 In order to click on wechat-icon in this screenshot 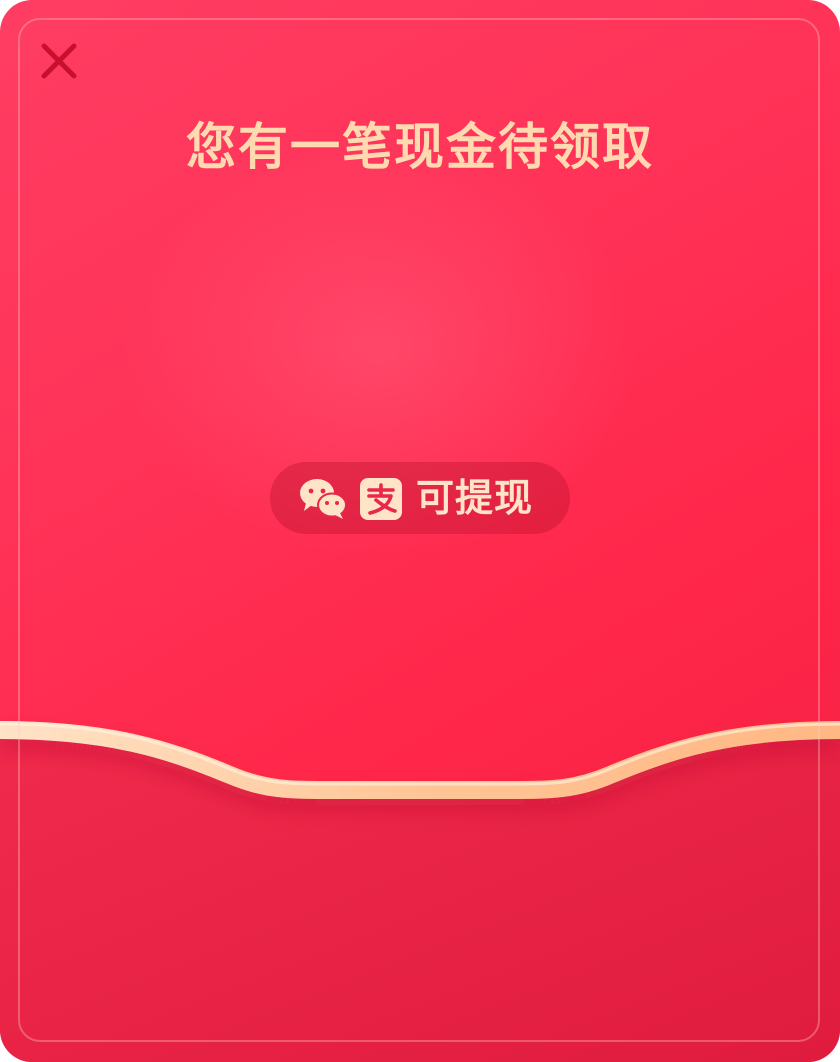, I will do `click(323, 499)`.